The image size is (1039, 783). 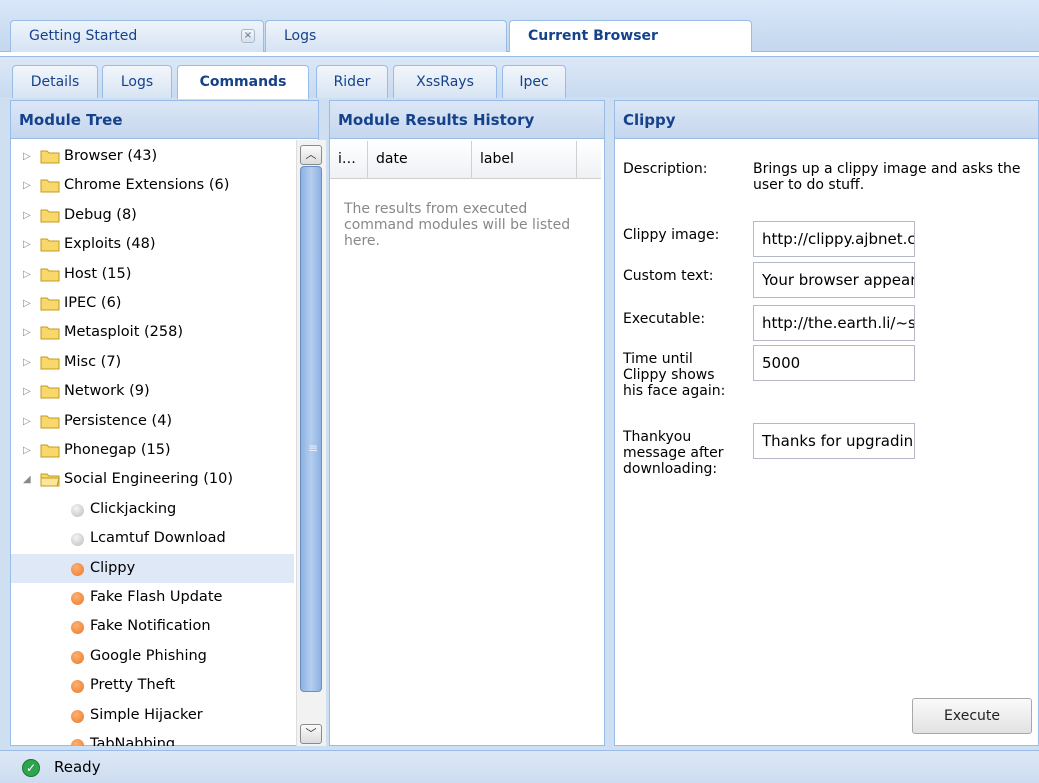 What do you see at coordinates (133, 741) in the screenshot?
I see `tree-module-label: TabNabbing` at bounding box center [133, 741].